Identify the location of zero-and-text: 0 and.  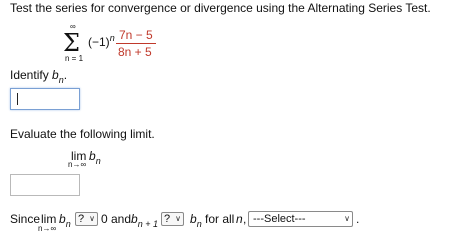
(116, 219).